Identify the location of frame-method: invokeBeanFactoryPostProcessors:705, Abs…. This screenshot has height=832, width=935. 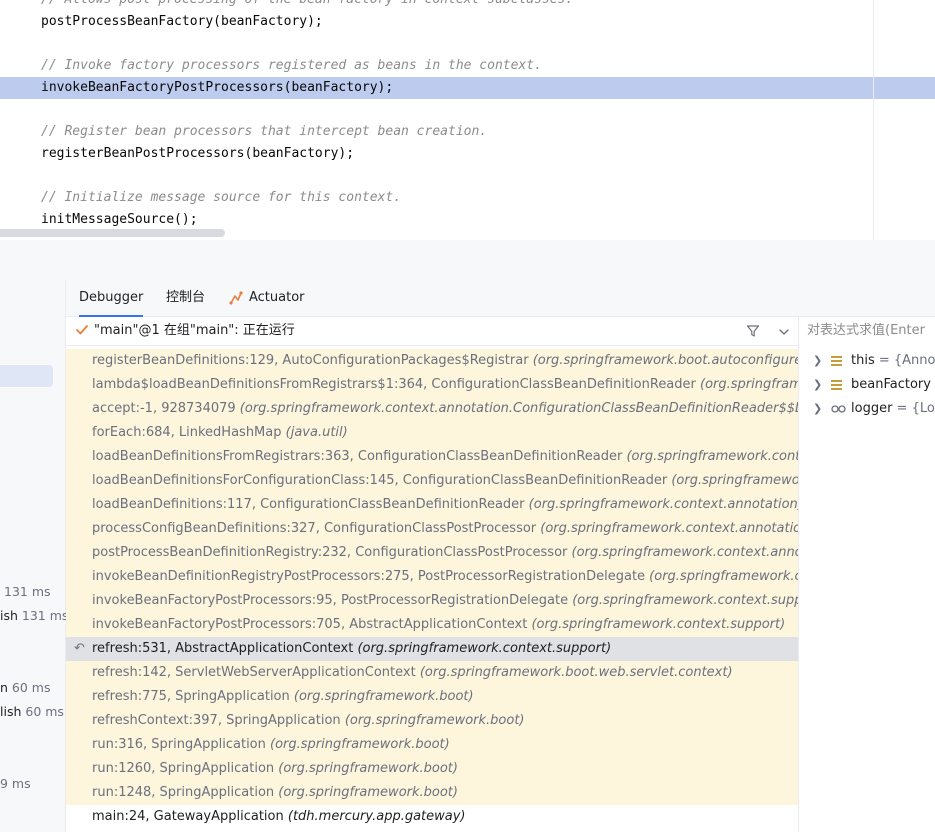
(312, 624).